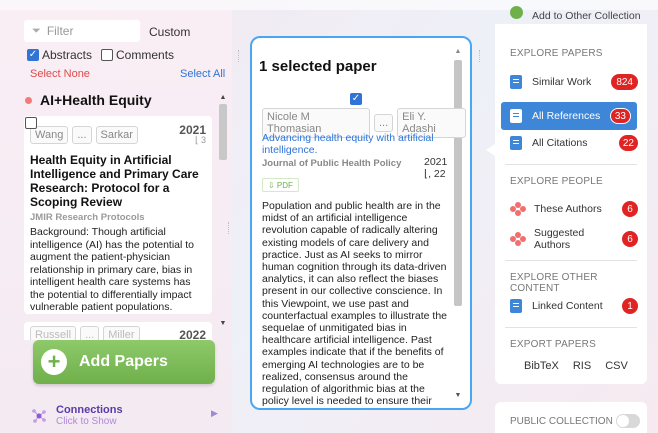  What do you see at coordinates (567, 306) in the screenshot?
I see `linked-content-label: Linked Content` at bounding box center [567, 306].